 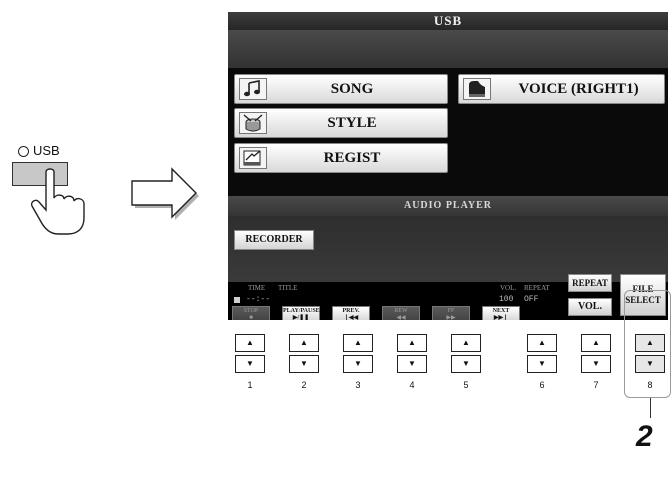 I want to click on voice-button-label: VOICE (RIGHT1), so click(x=578, y=89).